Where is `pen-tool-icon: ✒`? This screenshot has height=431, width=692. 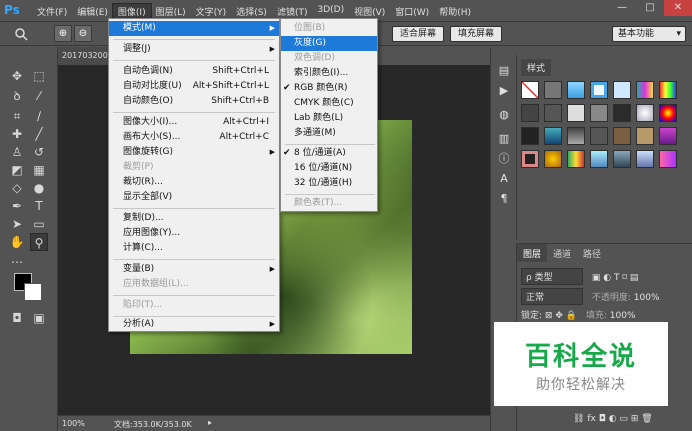
pen-tool-icon: ✒ is located at coordinates (17, 206).